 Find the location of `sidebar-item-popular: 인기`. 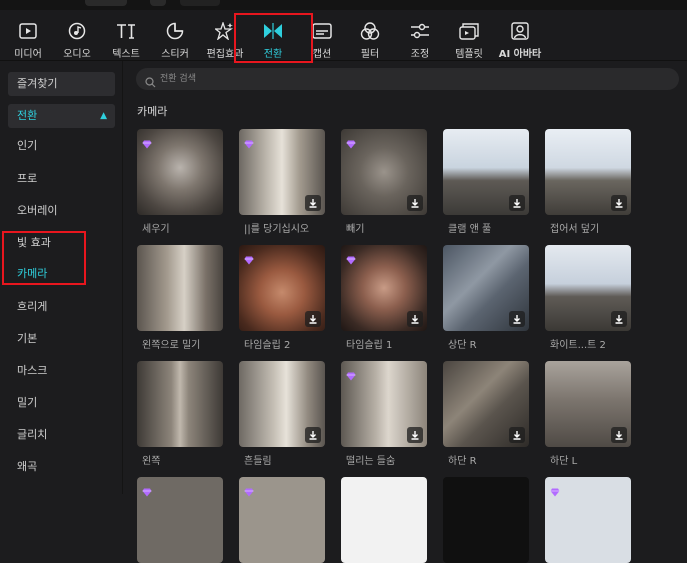

sidebar-item-popular: 인기 is located at coordinates (61, 146).